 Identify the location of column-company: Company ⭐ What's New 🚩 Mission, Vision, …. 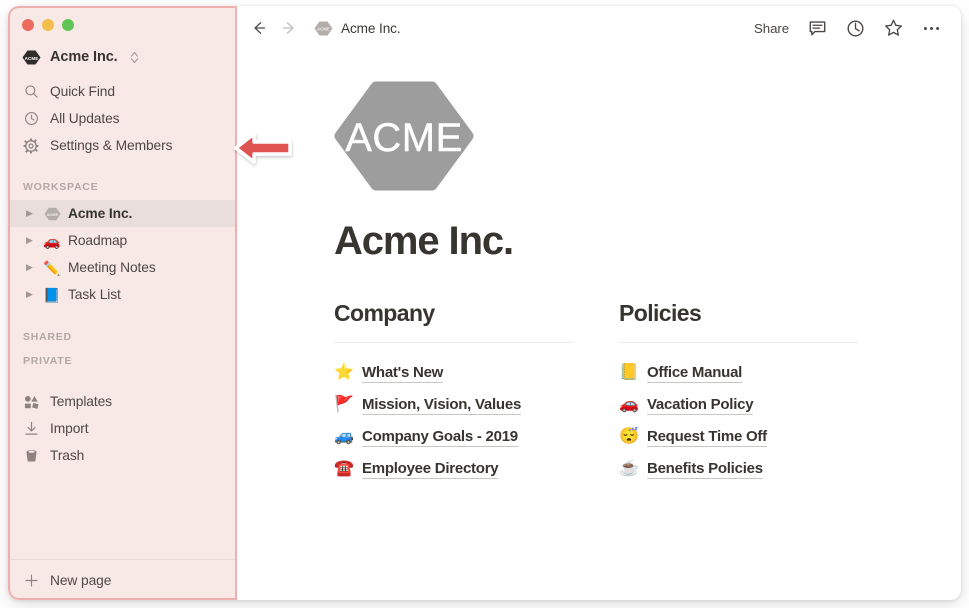
(476, 392).